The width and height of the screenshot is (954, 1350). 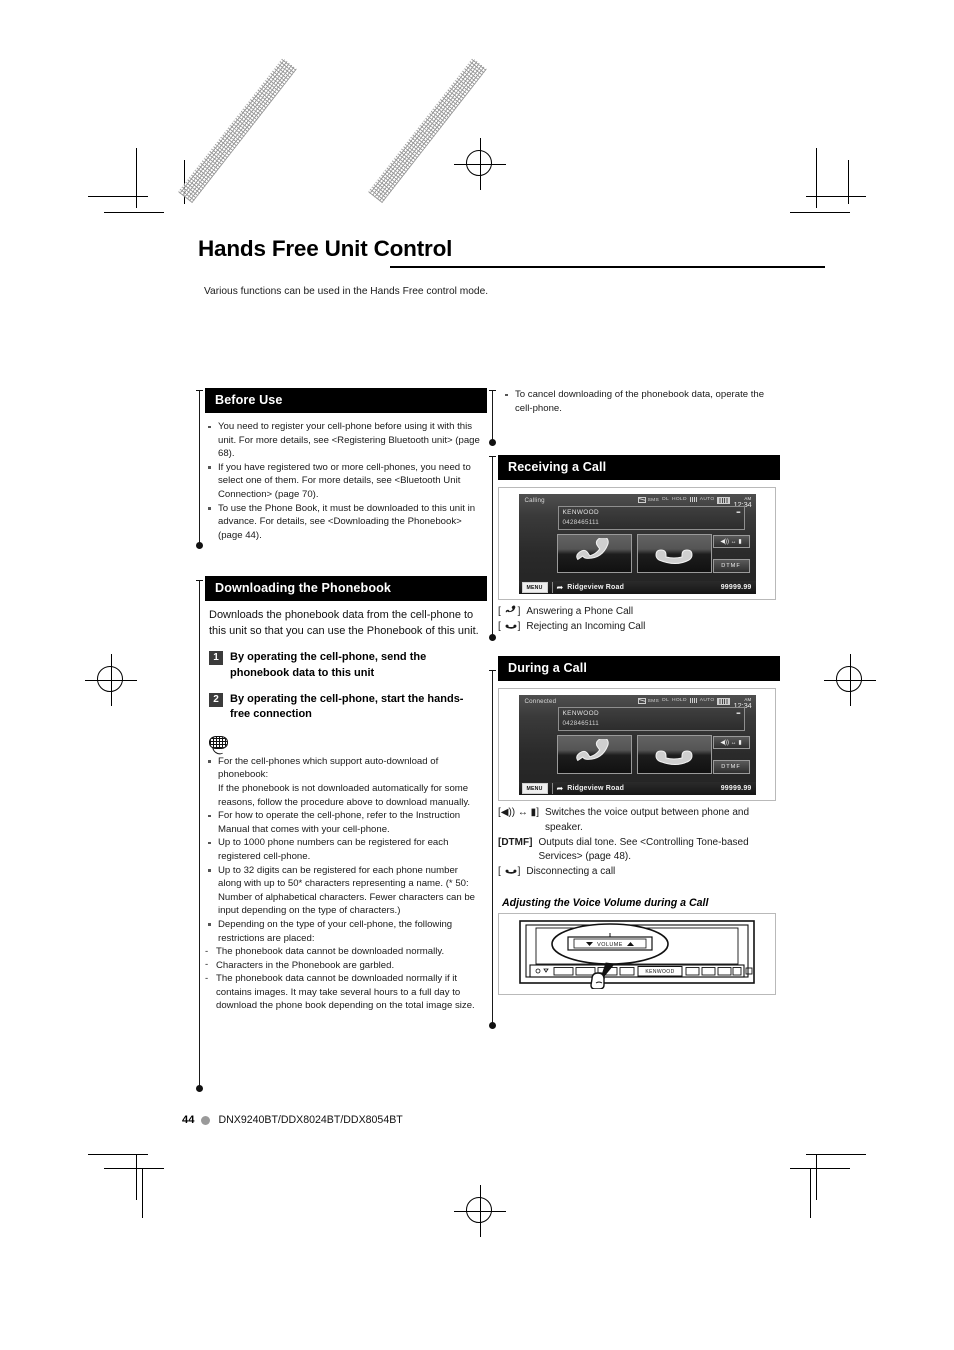 What do you see at coordinates (637, 872) in the screenshot?
I see `legend-row: [ ] Disconnecting a call` at bounding box center [637, 872].